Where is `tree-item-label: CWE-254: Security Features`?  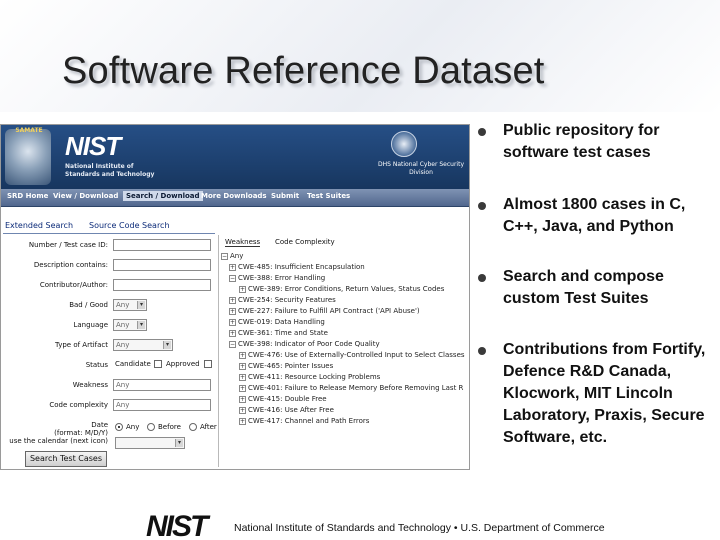
tree-item-label: CWE-254: Security Features is located at coordinates (287, 300).